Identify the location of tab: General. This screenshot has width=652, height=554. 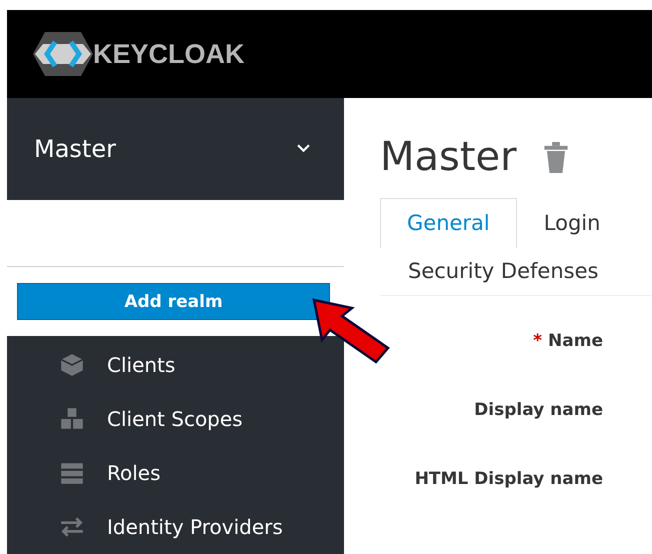
(448, 223).